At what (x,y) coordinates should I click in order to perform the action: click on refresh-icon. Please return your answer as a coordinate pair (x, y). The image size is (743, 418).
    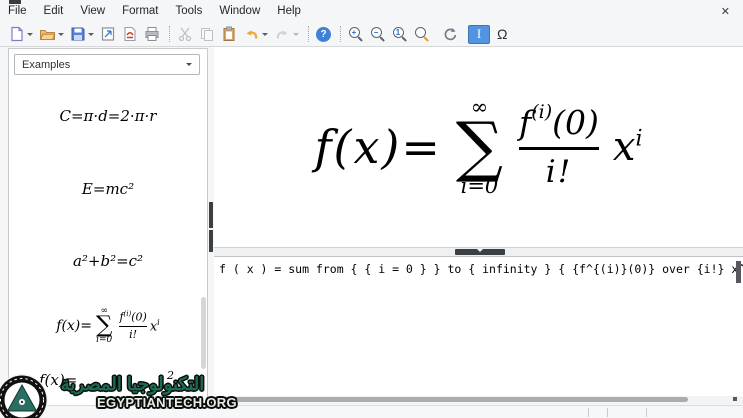
    Looking at the image, I should click on (450, 34).